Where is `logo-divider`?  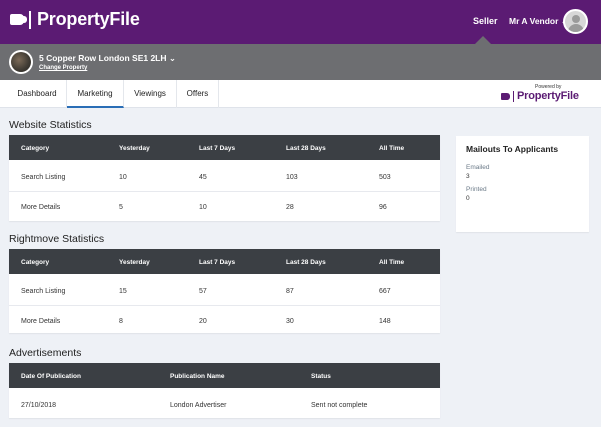 logo-divider is located at coordinates (30, 19).